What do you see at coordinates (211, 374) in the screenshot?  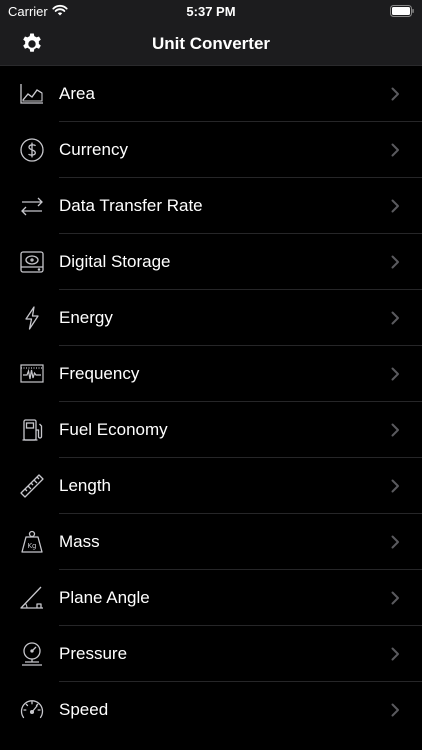 I see `list-item-frequency: Frequency` at bounding box center [211, 374].